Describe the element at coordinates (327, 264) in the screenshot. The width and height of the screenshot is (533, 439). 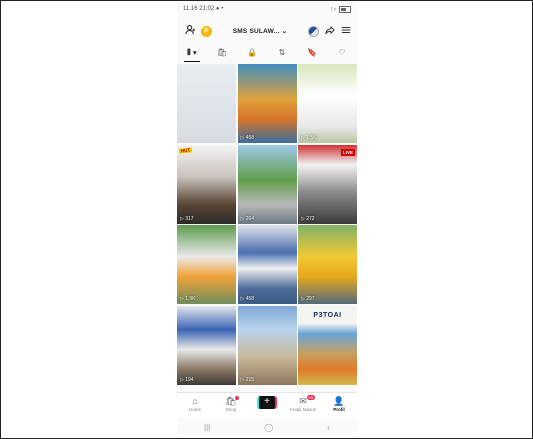
I see `video-thumbnail: ▷ 297` at that location.